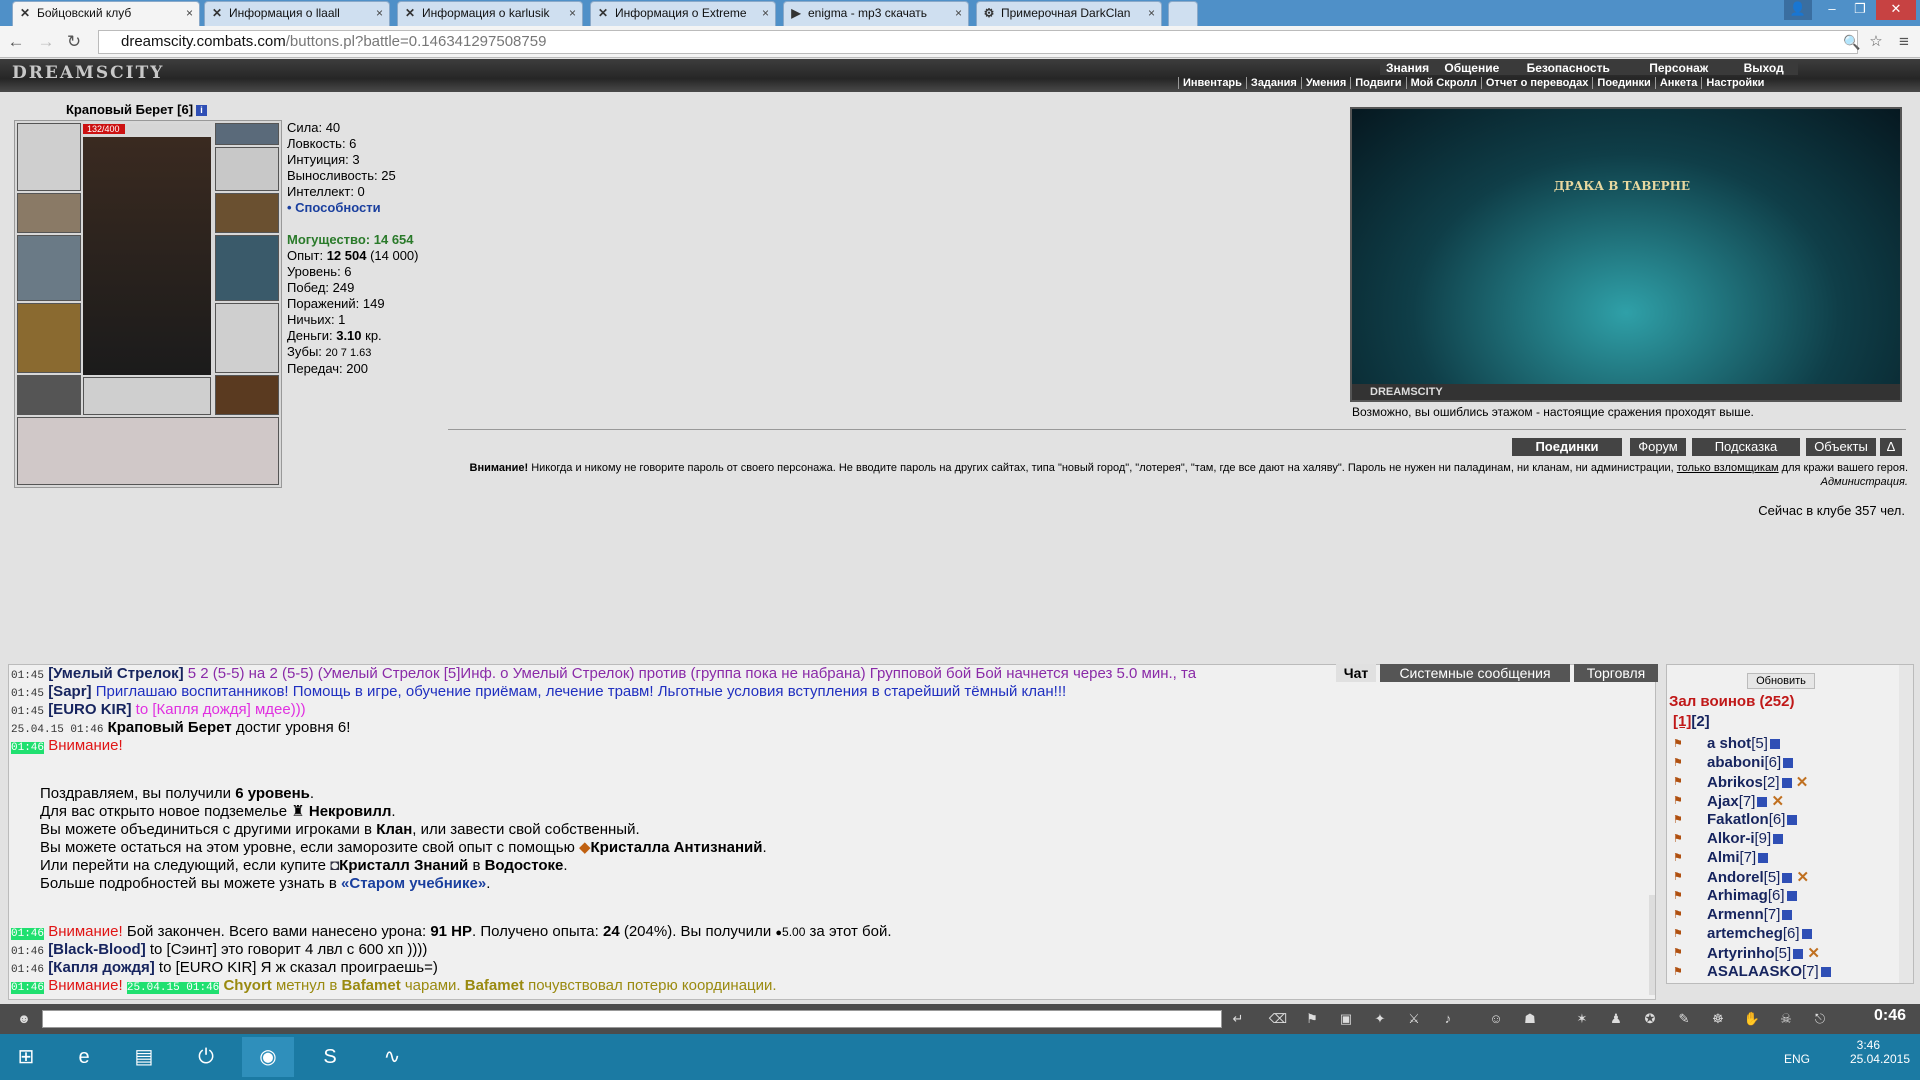  What do you see at coordinates (1841, 447) in the screenshot?
I see `objects-button: Объекты` at bounding box center [1841, 447].